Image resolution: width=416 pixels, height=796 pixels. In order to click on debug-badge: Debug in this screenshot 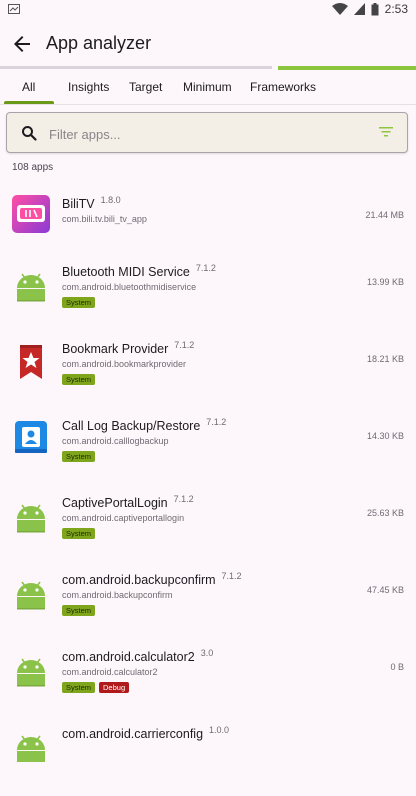, I will do `click(114, 687)`.